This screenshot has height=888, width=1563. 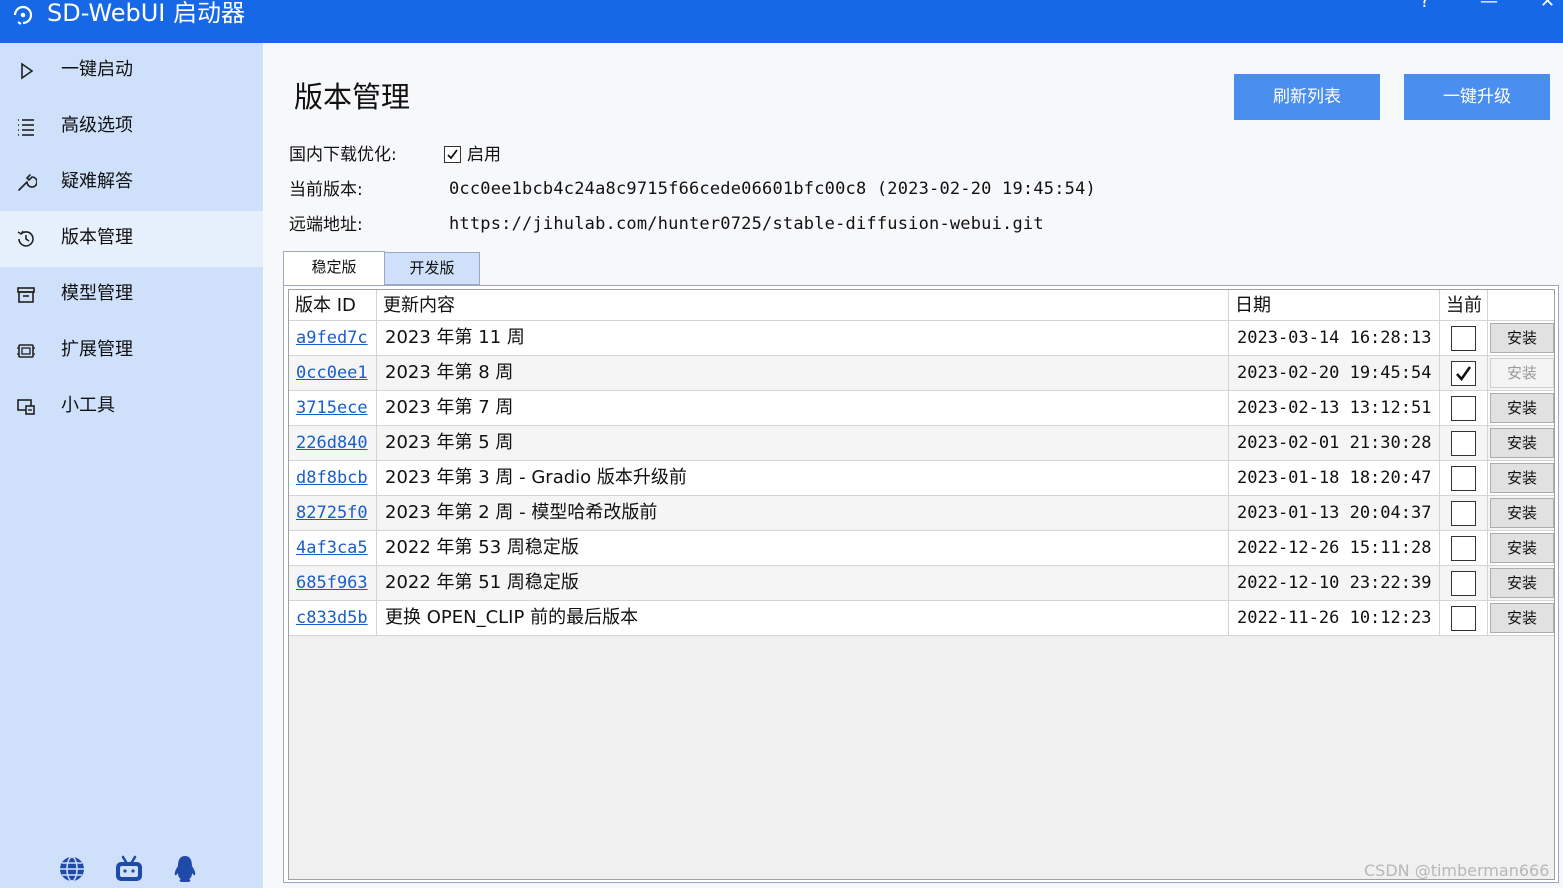 I want to click on title-bar: SD-WebUI 启动器 ? — ✕, so click(x=781, y=21).